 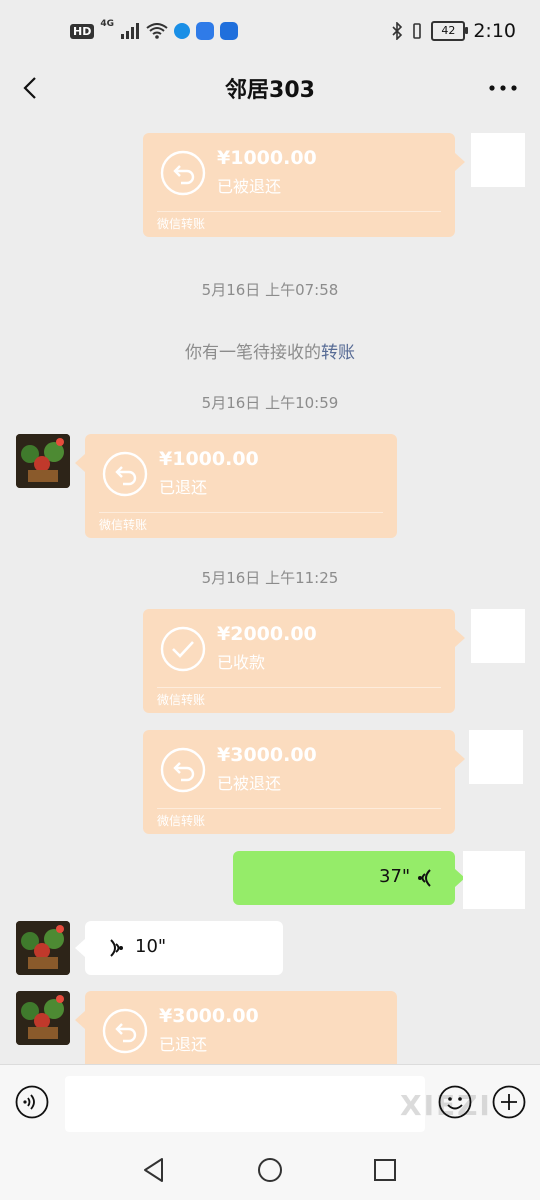 What do you see at coordinates (270, 578) in the screenshot?
I see `timestamp: 5月16日 上午11:25` at bounding box center [270, 578].